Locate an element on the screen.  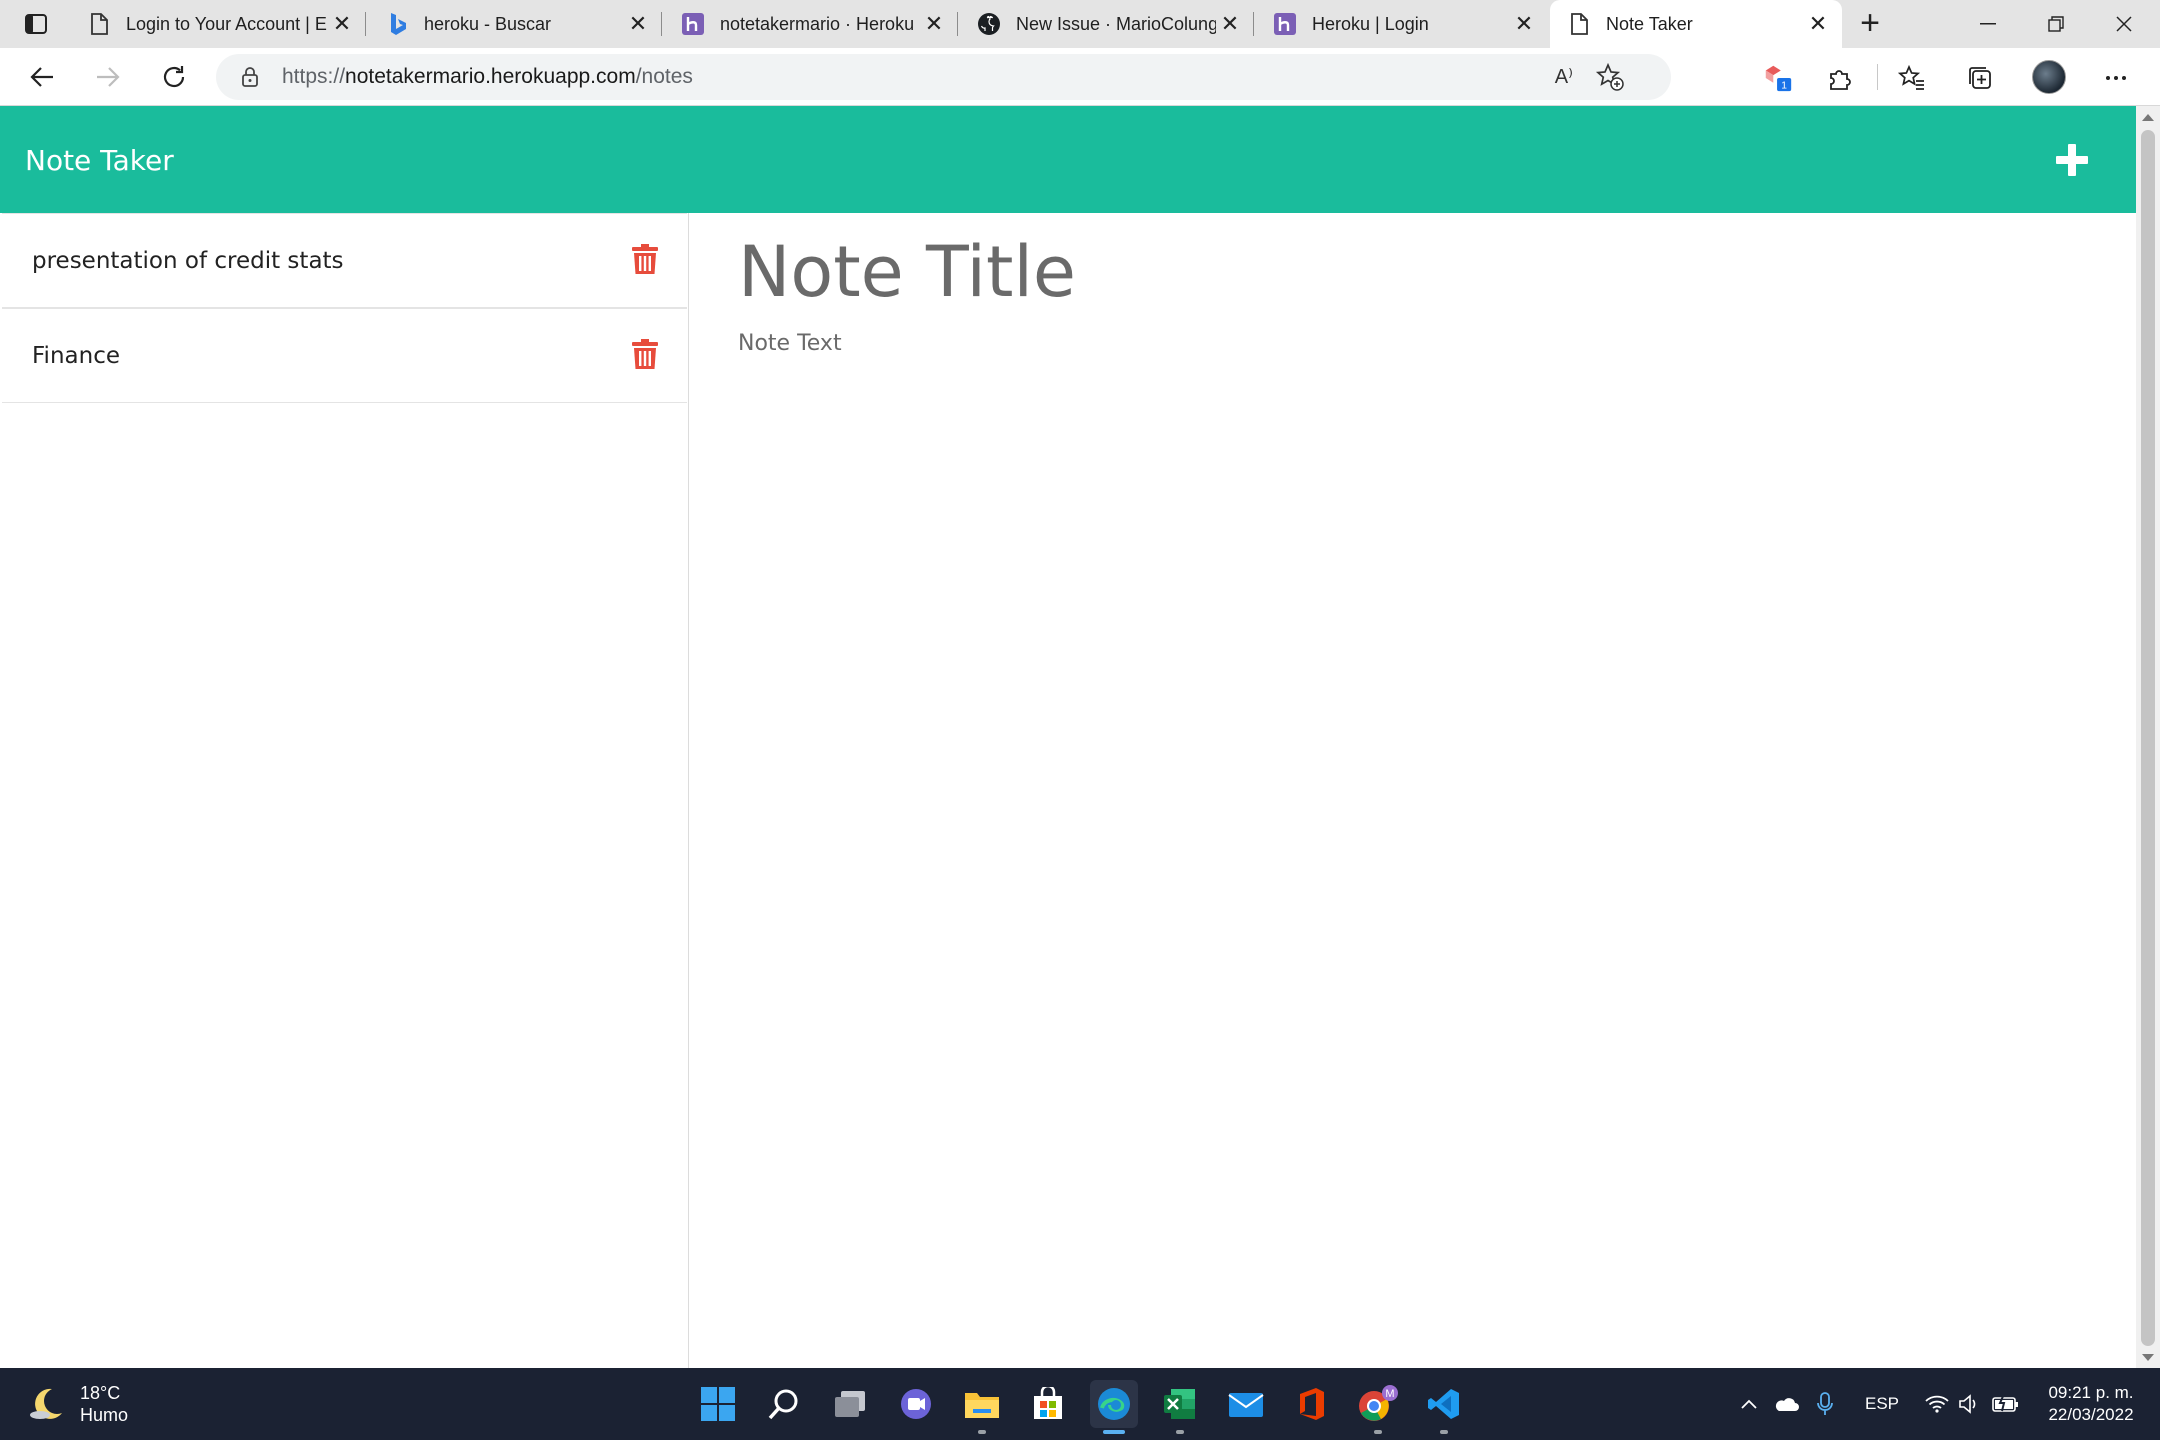
input-language-indicator: ESP is located at coordinates (1882, 1404).